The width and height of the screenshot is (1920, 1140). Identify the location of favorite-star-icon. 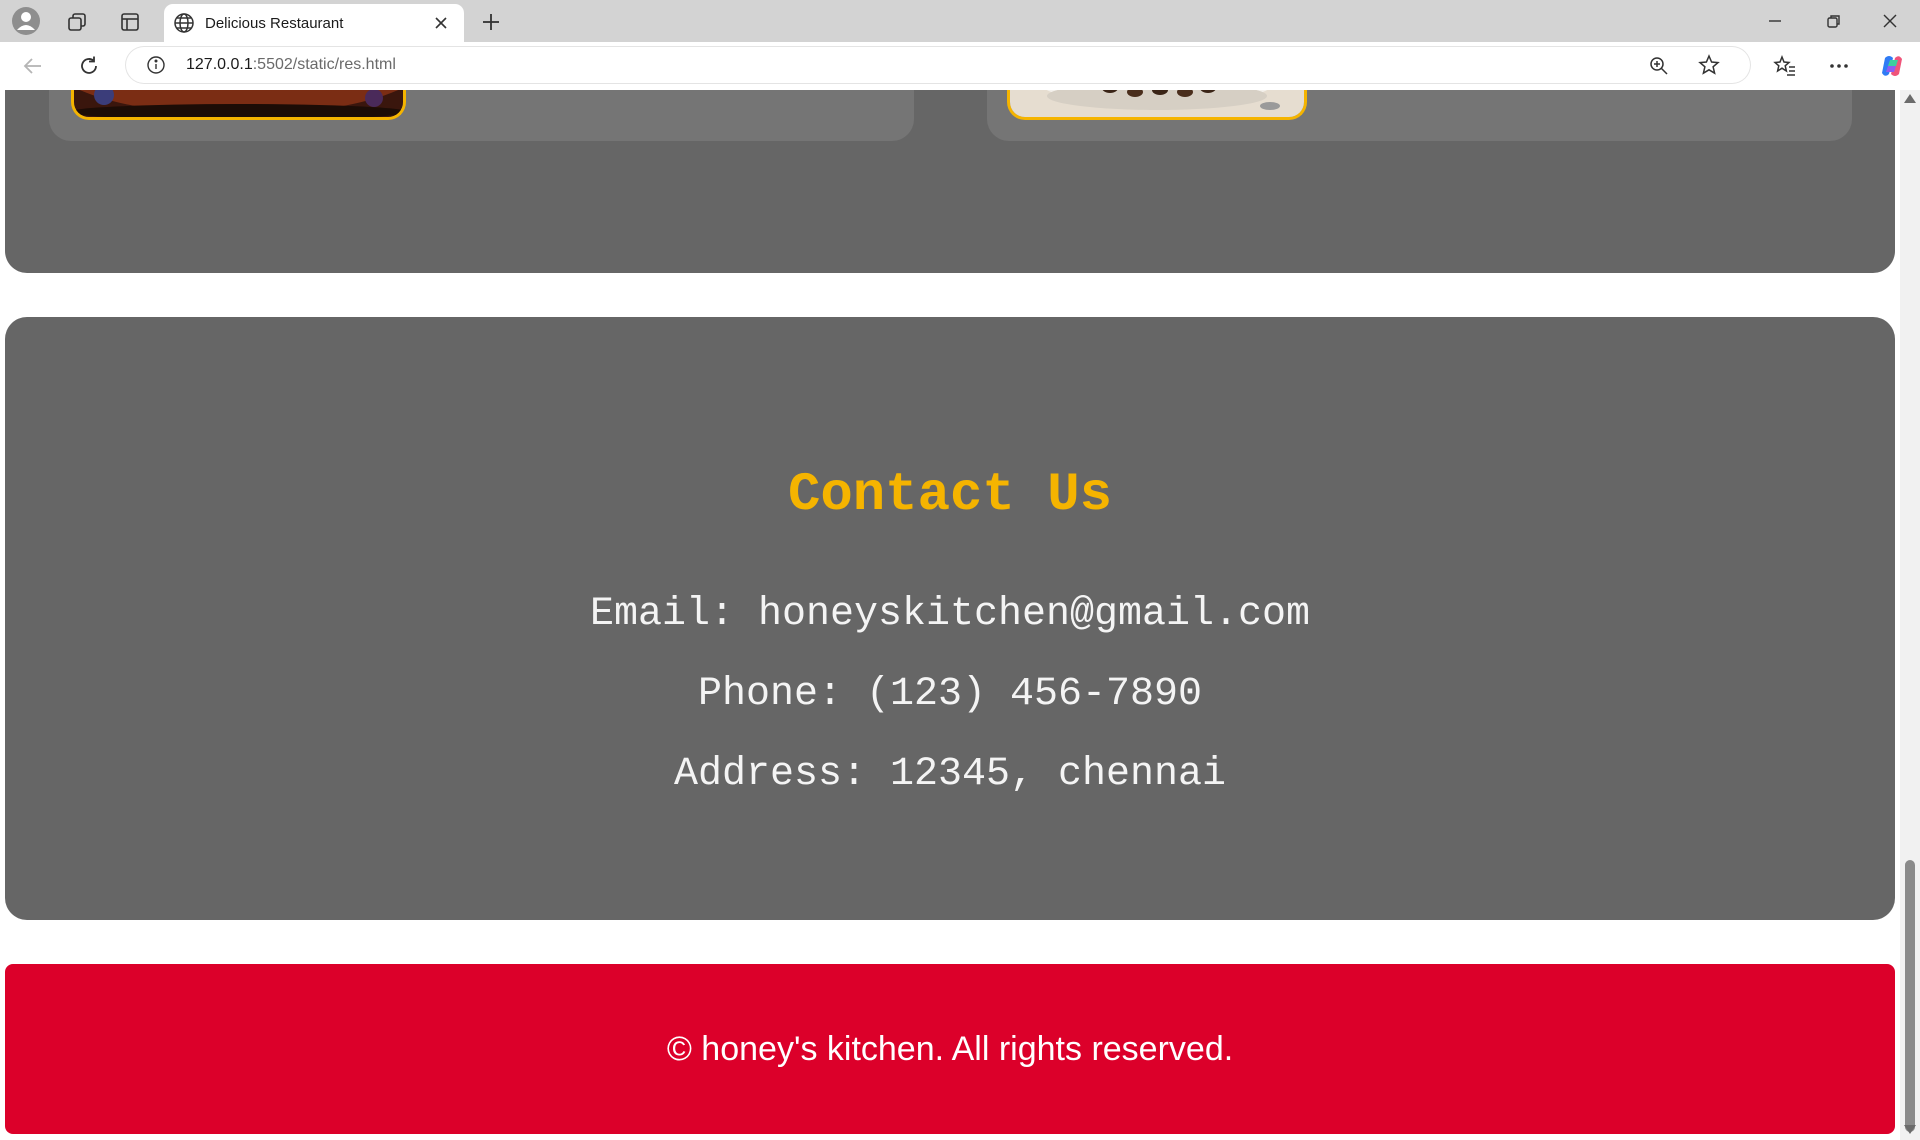
(1709, 65).